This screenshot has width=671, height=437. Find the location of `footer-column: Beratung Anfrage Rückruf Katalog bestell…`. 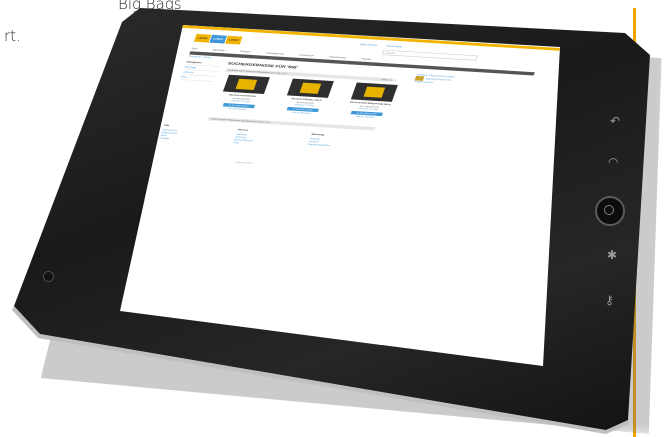

footer-column: Beratung Anfrage Rückruf Katalog bestell… is located at coordinates (346, 141).